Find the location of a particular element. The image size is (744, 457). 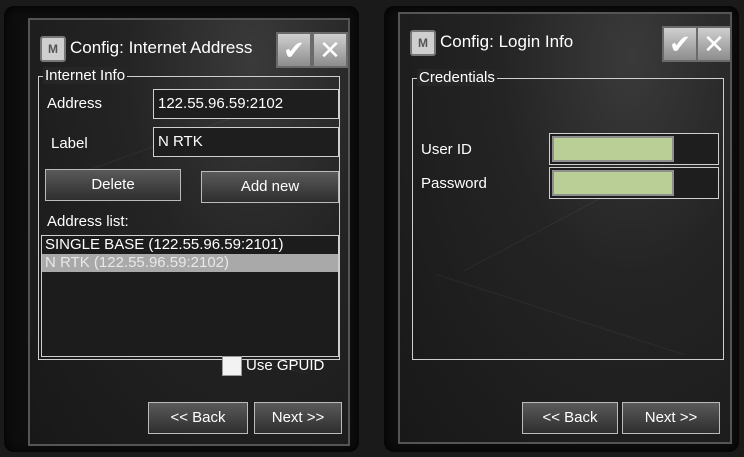

user-id-label: User ID is located at coordinates (446, 149).